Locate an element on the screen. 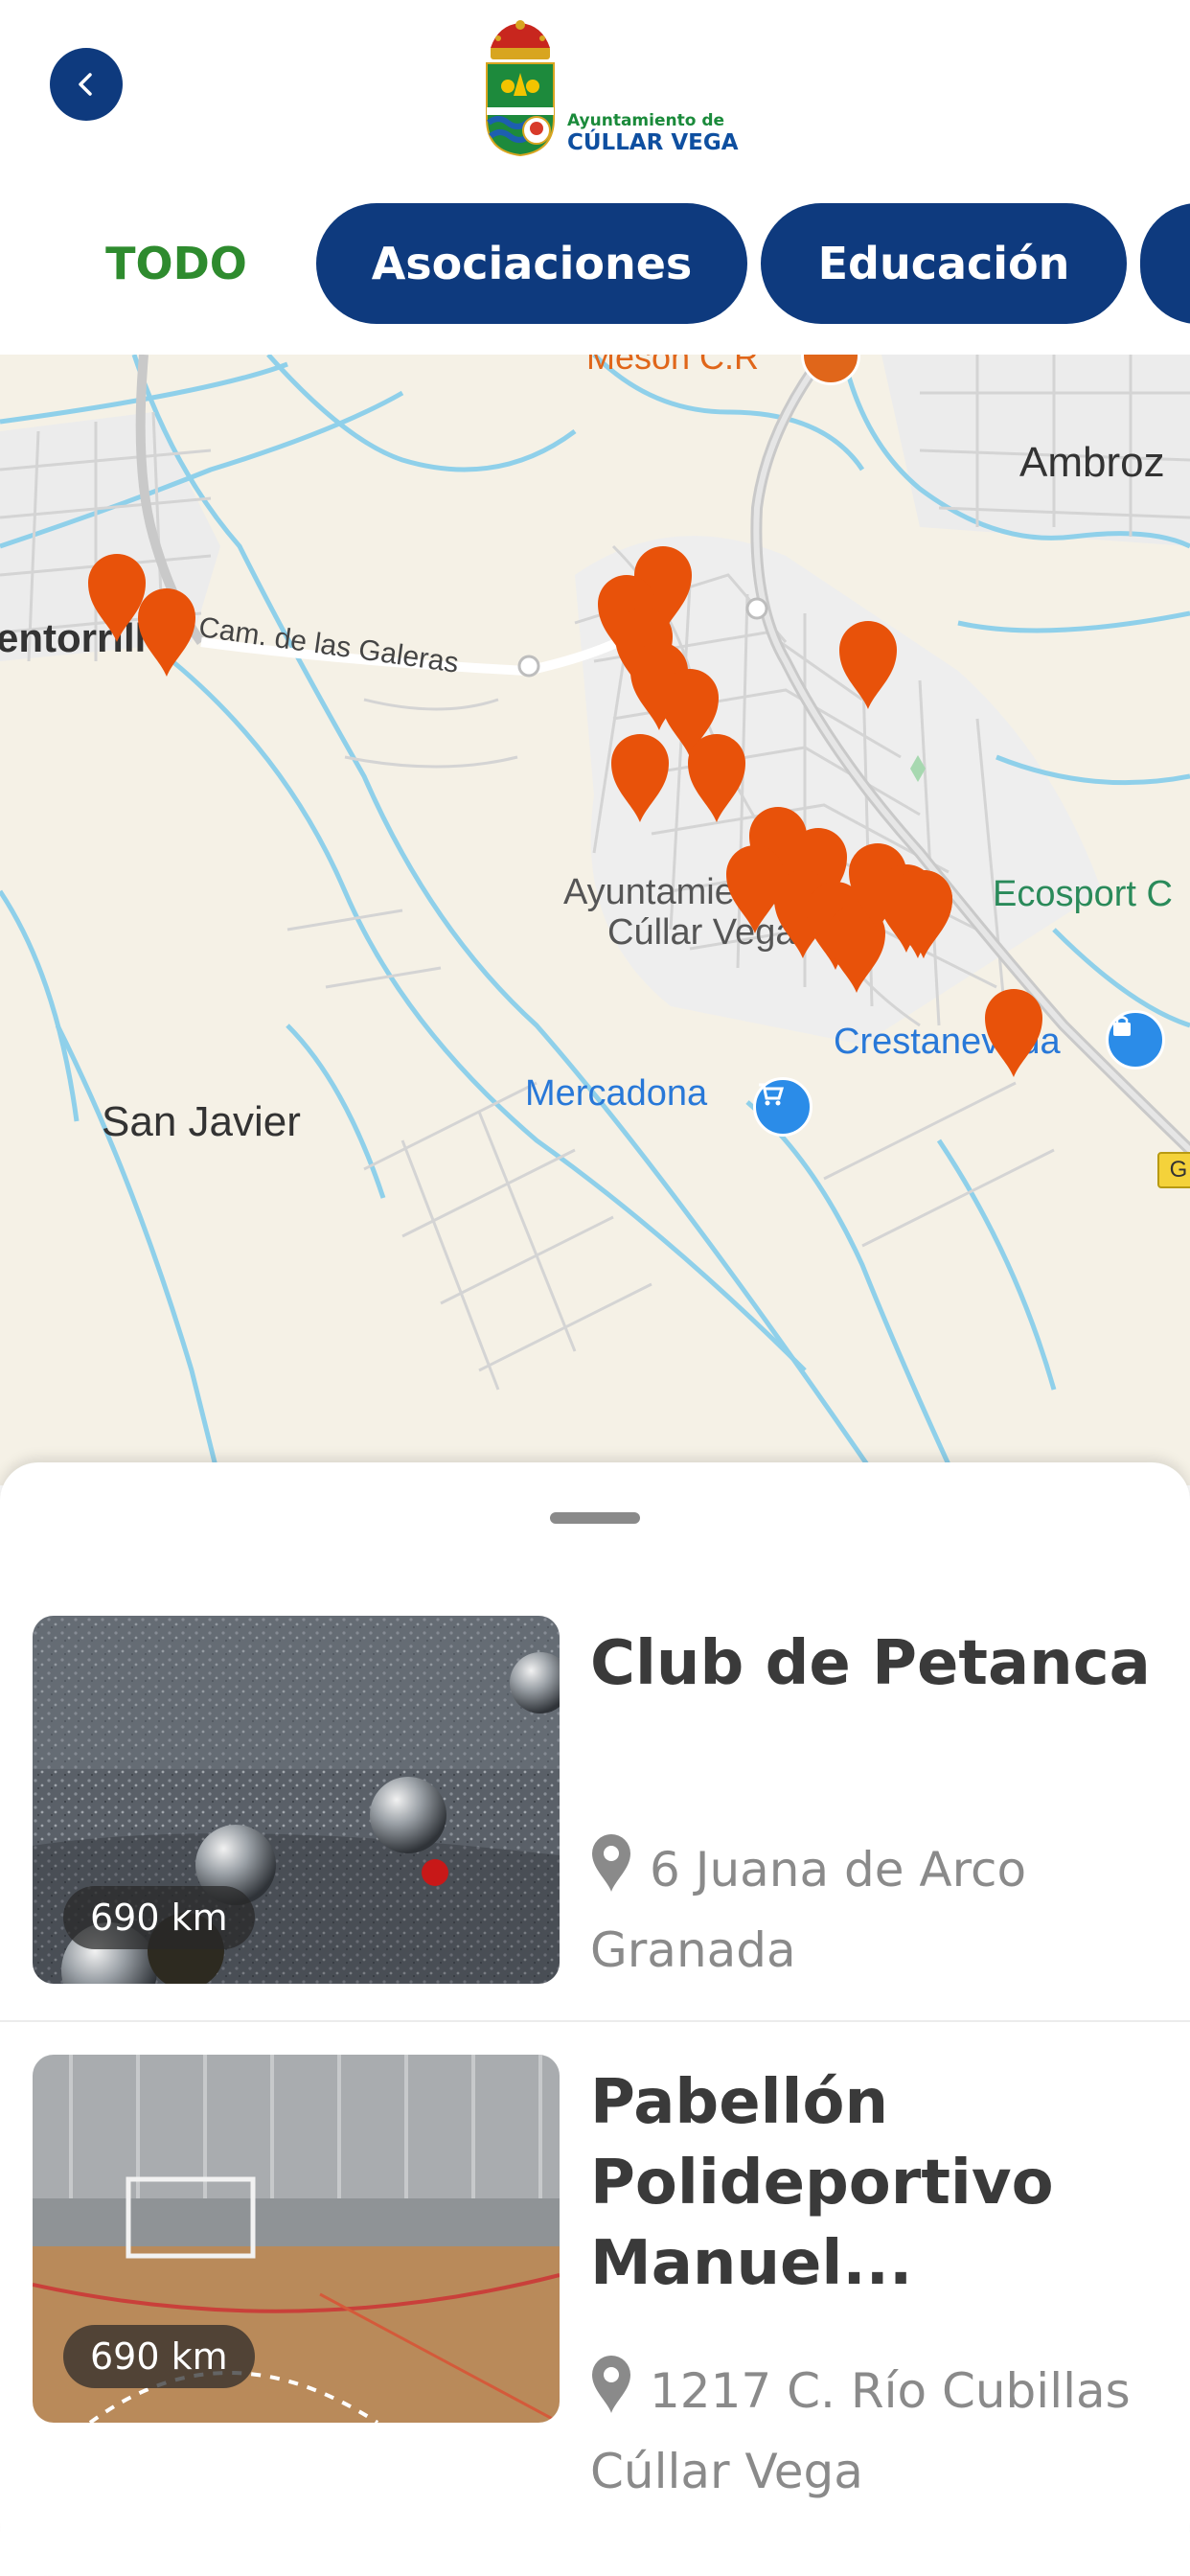 This screenshot has width=1190, height=2576. category-tabs: TODO Asociaciones Educación is located at coordinates (595, 263).